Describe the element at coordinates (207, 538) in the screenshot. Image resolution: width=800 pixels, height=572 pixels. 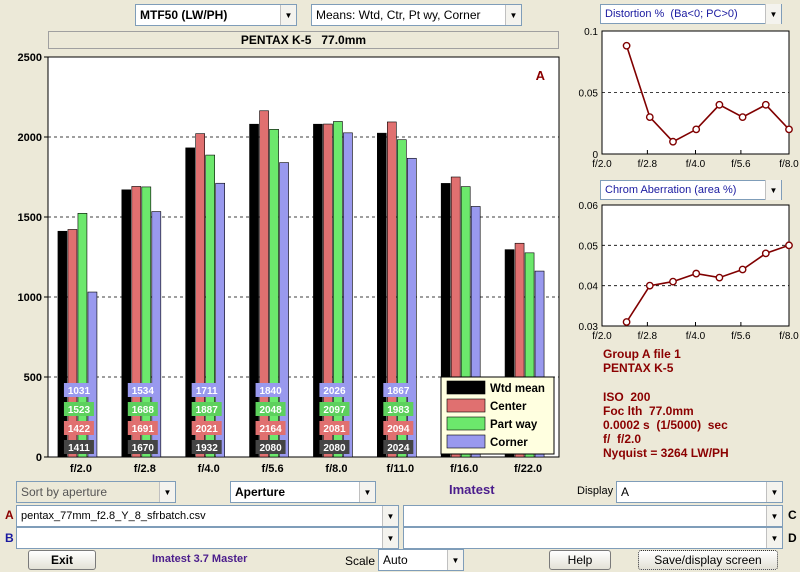
I see `file-b-select: ▼` at that location.